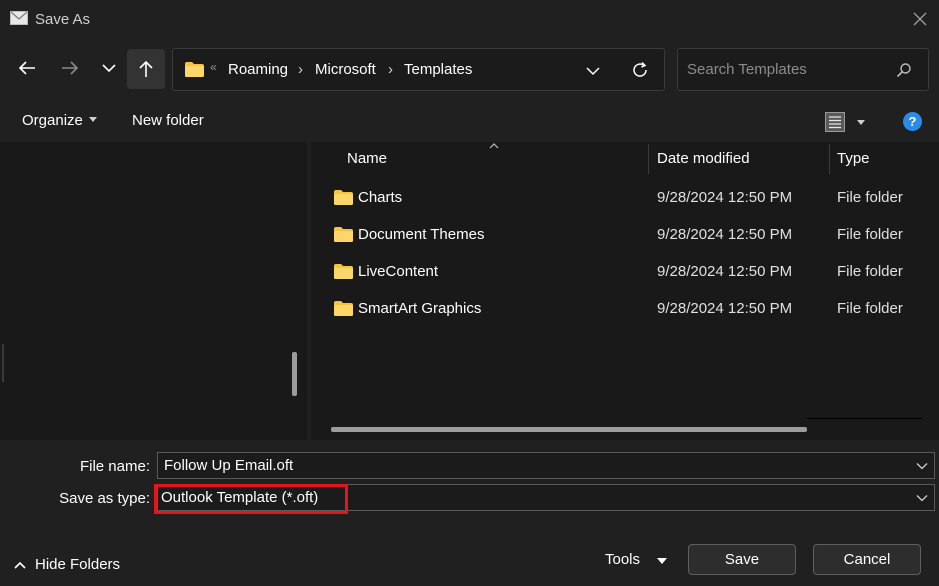 This screenshot has height=586, width=939. I want to click on address-overflow: «, so click(213, 67).